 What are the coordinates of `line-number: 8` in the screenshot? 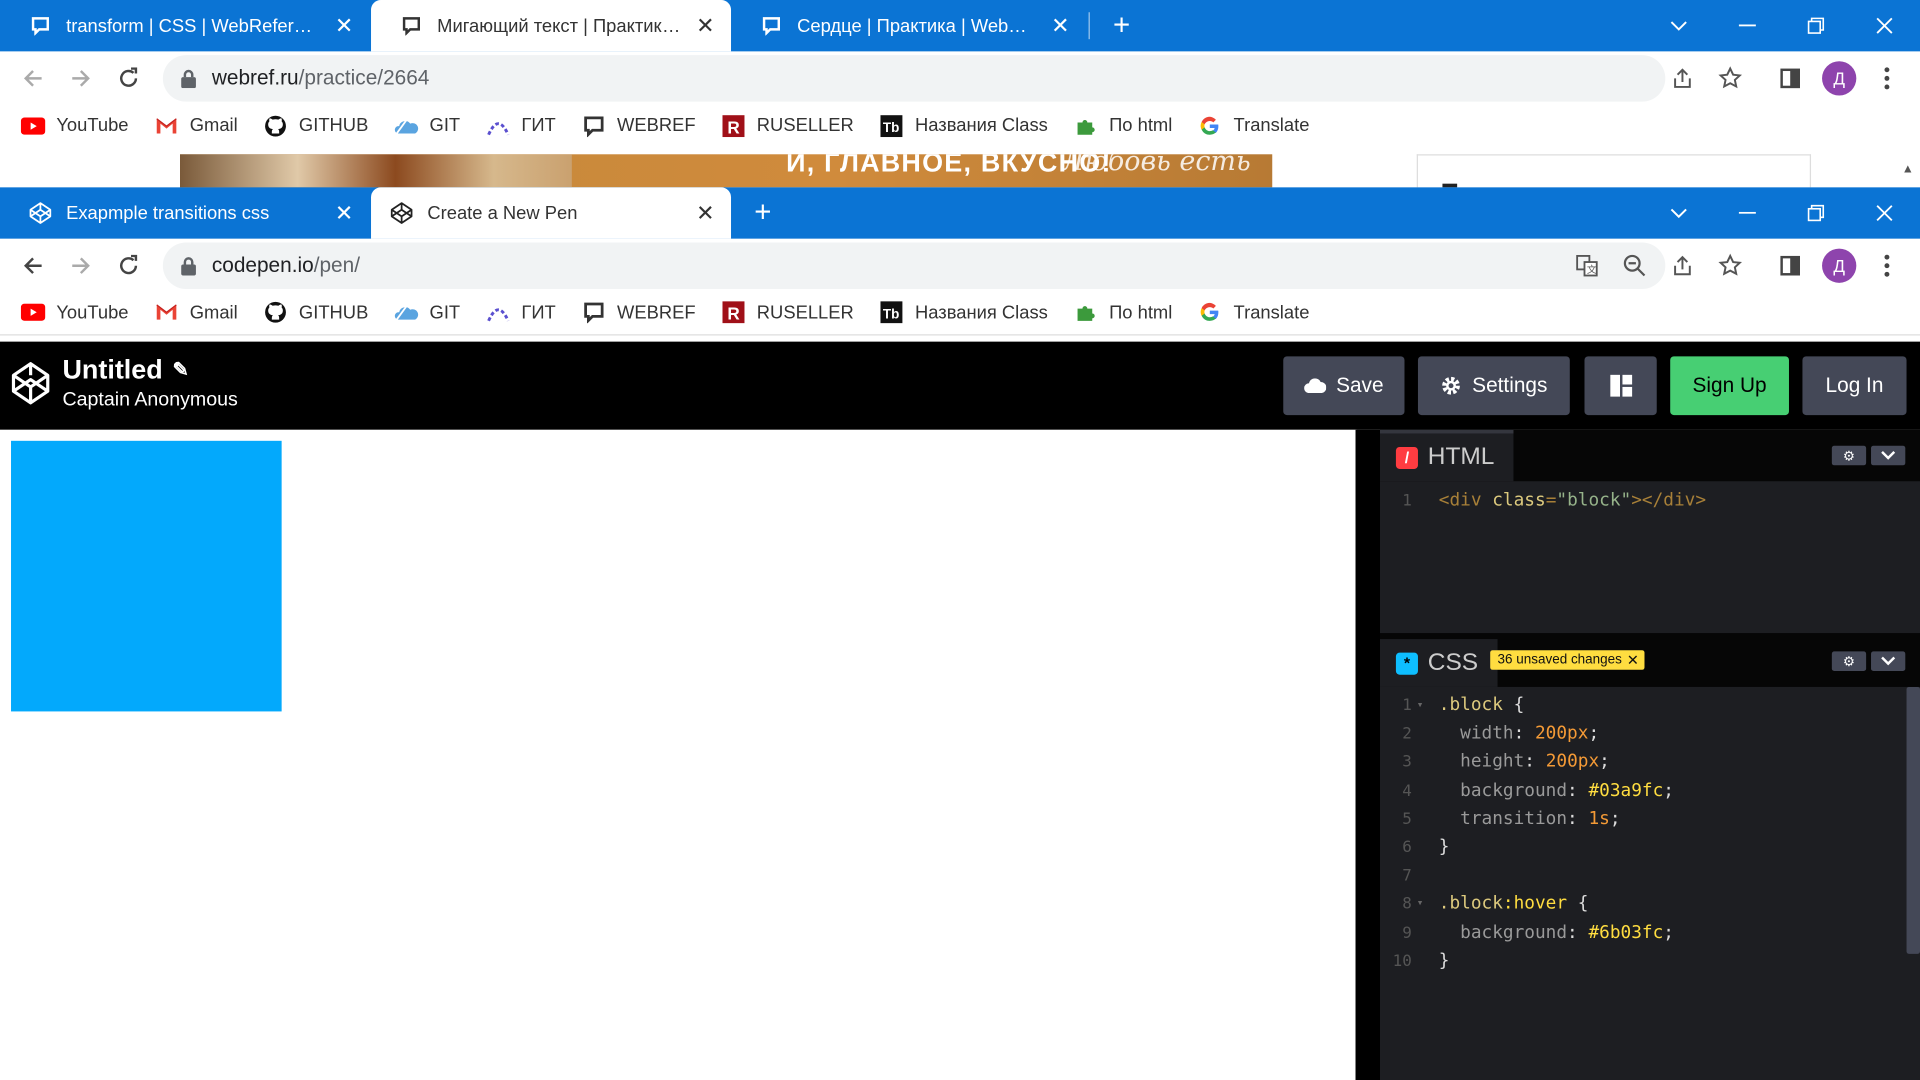 It's located at (1407, 904).